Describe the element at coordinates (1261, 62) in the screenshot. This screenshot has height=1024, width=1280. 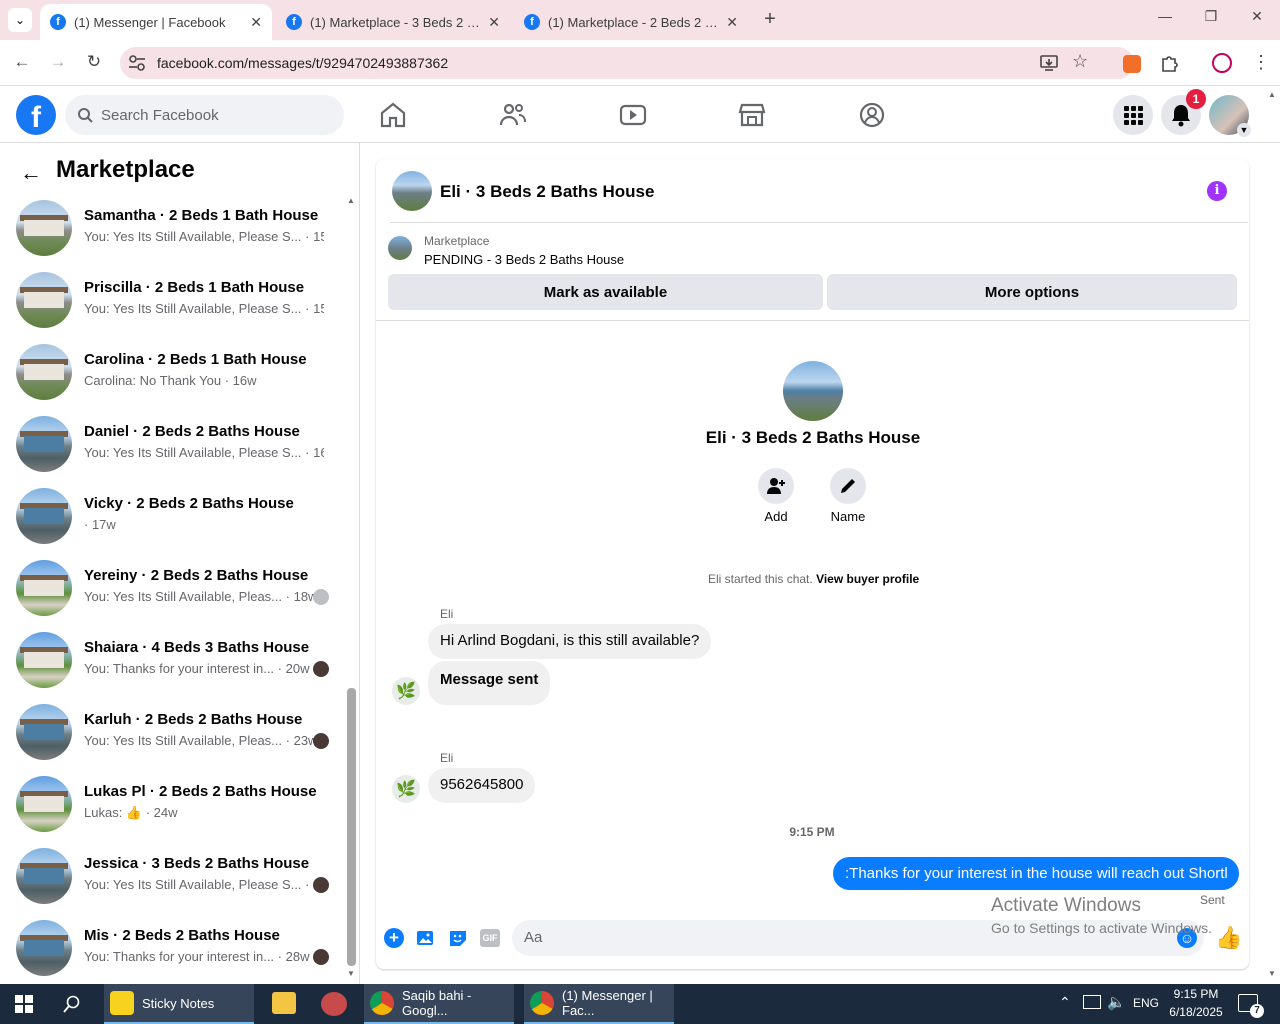
I see `chrome-menu-icon: ⋮` at that location.